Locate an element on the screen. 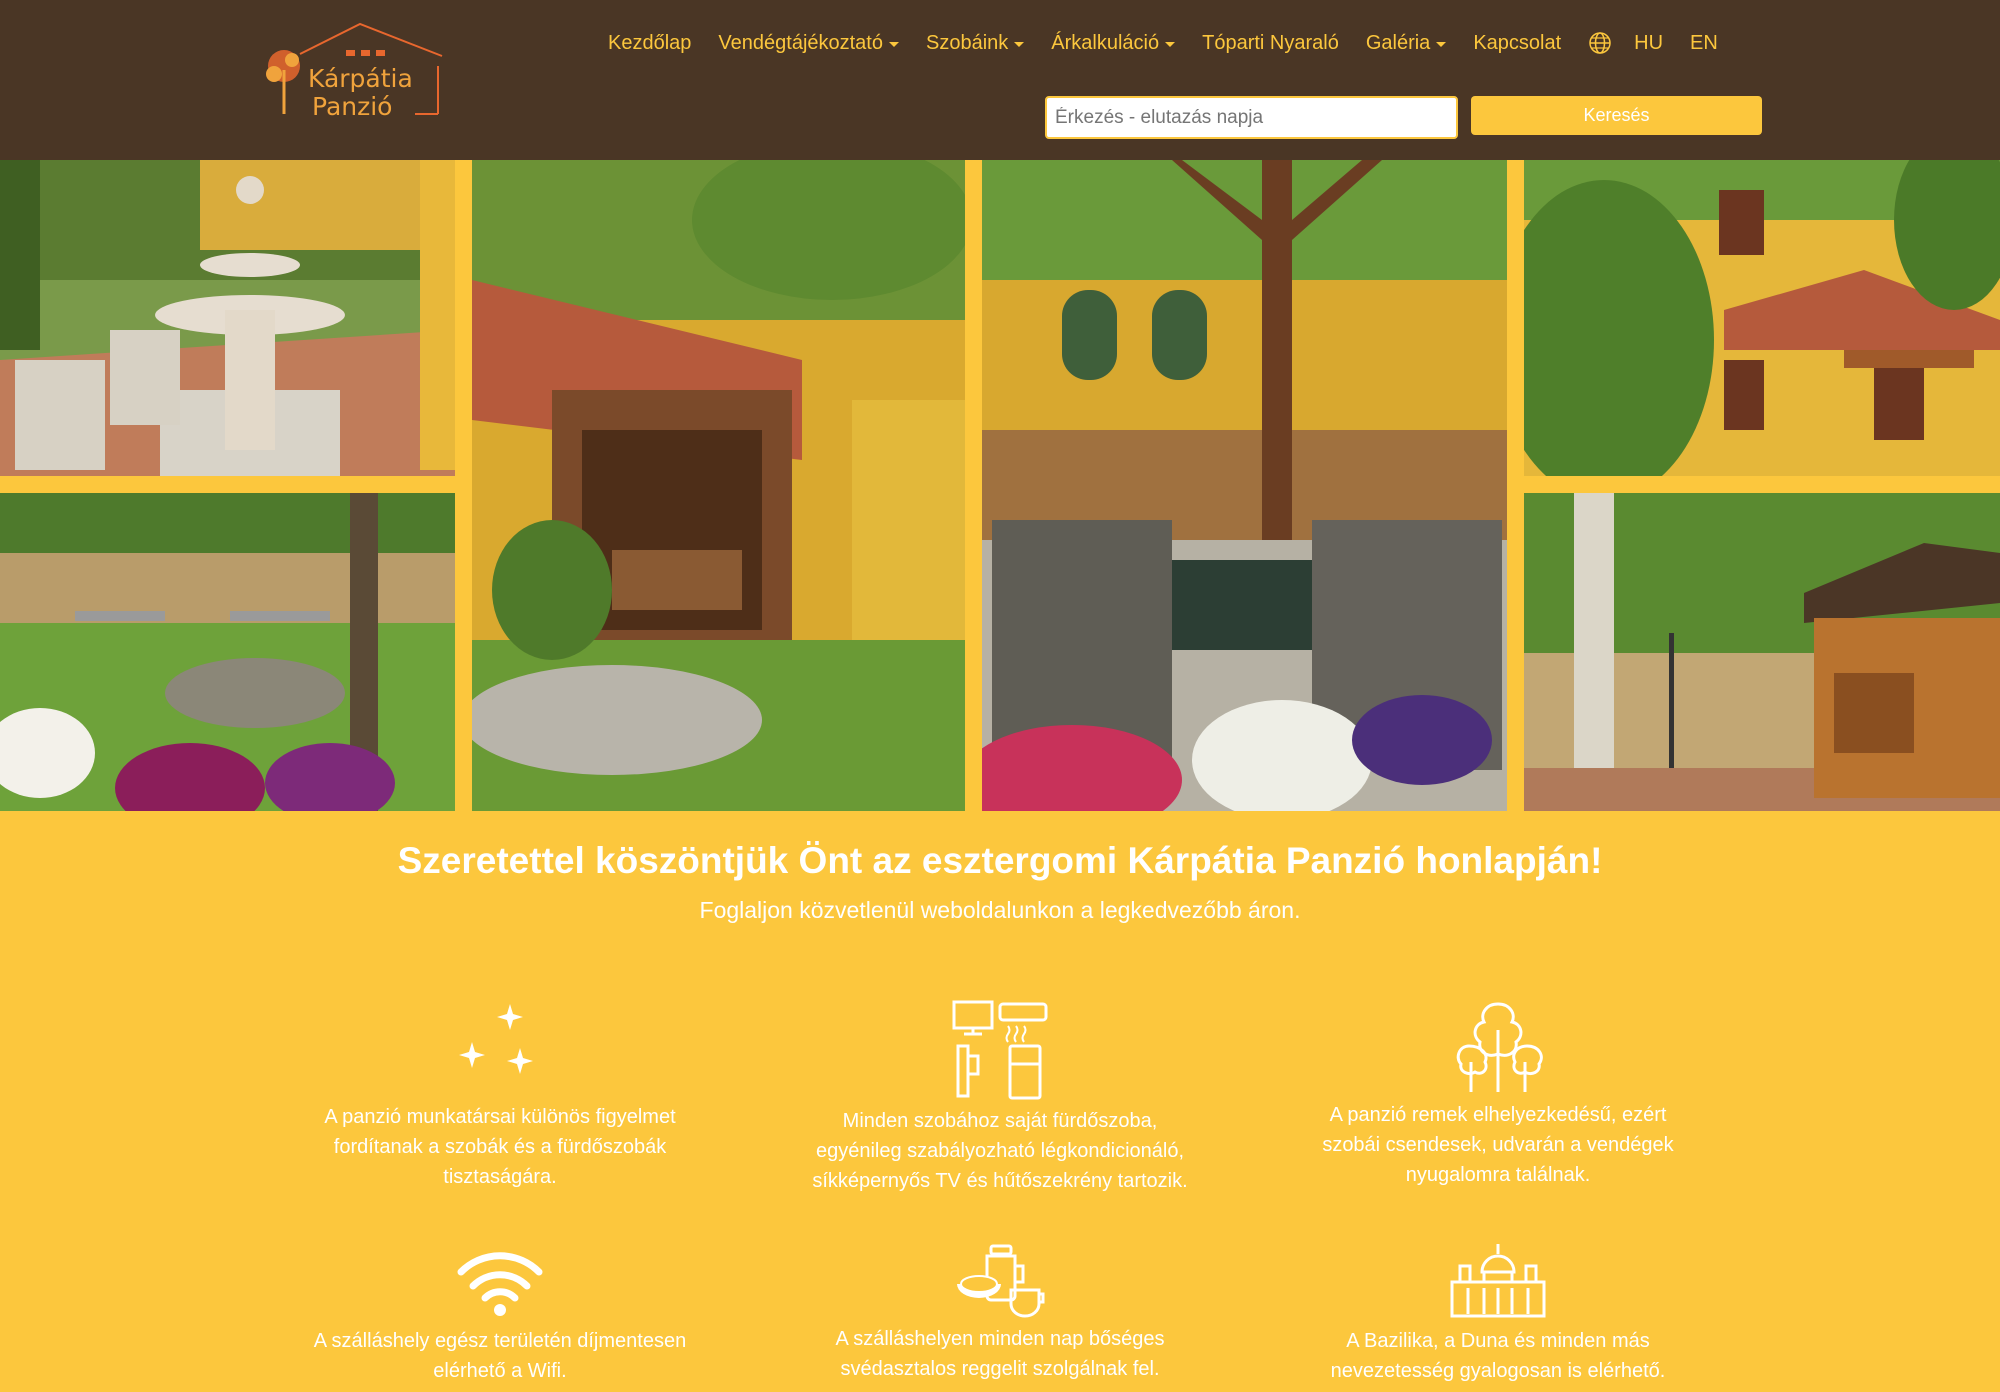  feature-text-line: svédasztalos reggelit szolgálnak fel. is located at coordinates (1000, 1369).